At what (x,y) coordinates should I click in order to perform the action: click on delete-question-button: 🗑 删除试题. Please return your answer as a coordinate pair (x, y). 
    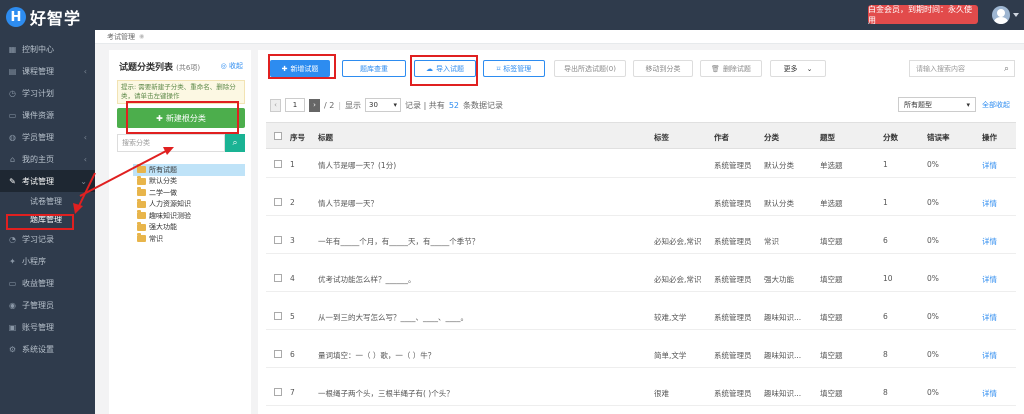
    Looking at the image, I should click on (731, 68).